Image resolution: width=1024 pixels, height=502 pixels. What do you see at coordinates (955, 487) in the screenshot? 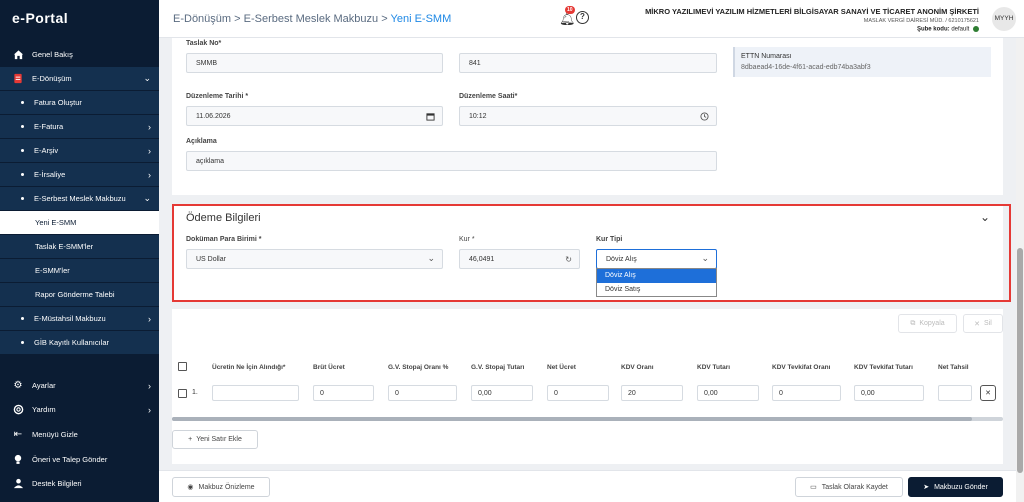
I see `send-button: ➤ Makbuzu Gönder` at bounding box center [955, 487].